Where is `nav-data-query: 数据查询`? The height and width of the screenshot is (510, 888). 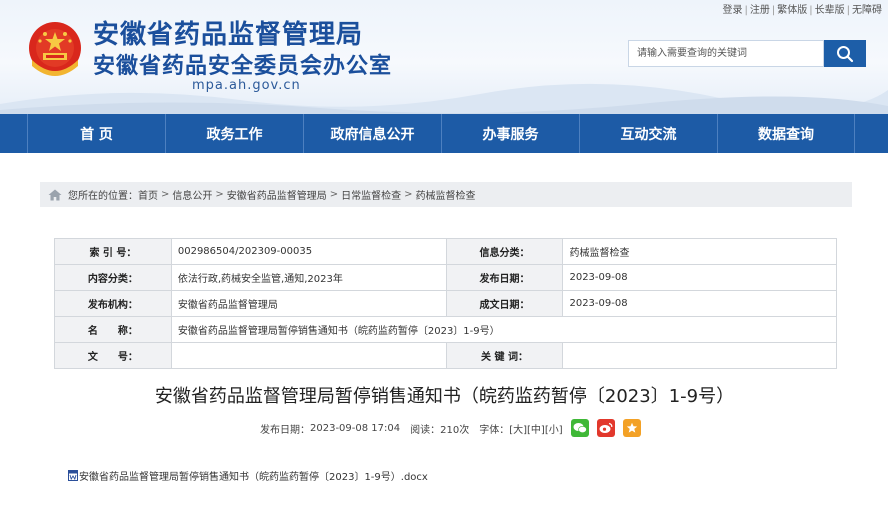
nav-data-query: 数据查询 is located at coordinates (786, 133).